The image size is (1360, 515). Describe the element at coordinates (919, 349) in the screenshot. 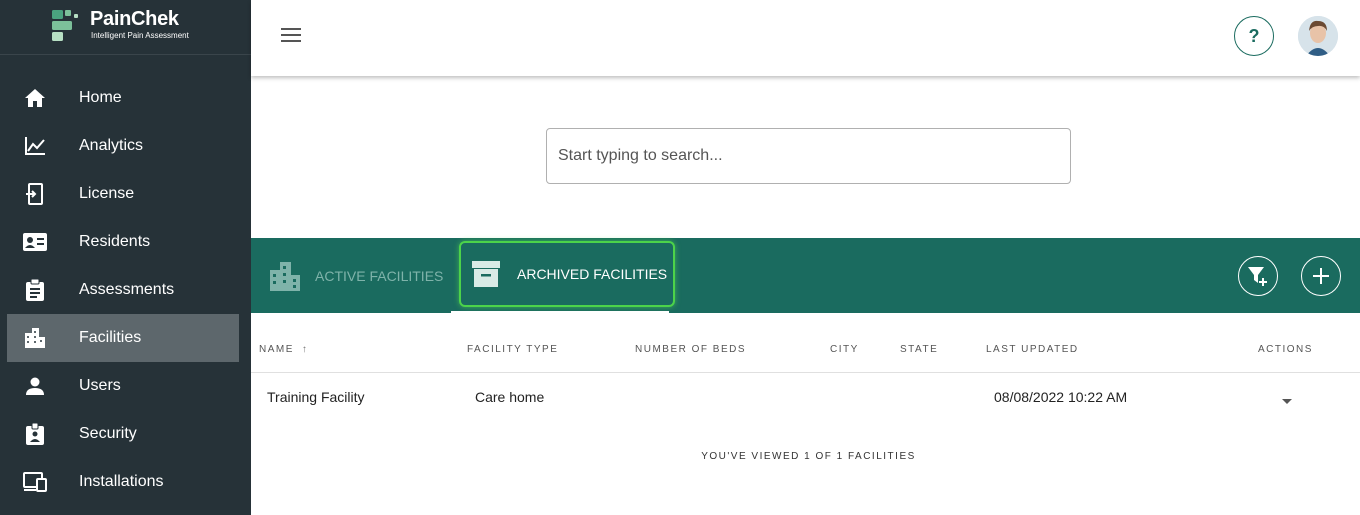

I see `column-header-state: STATE` at that location.